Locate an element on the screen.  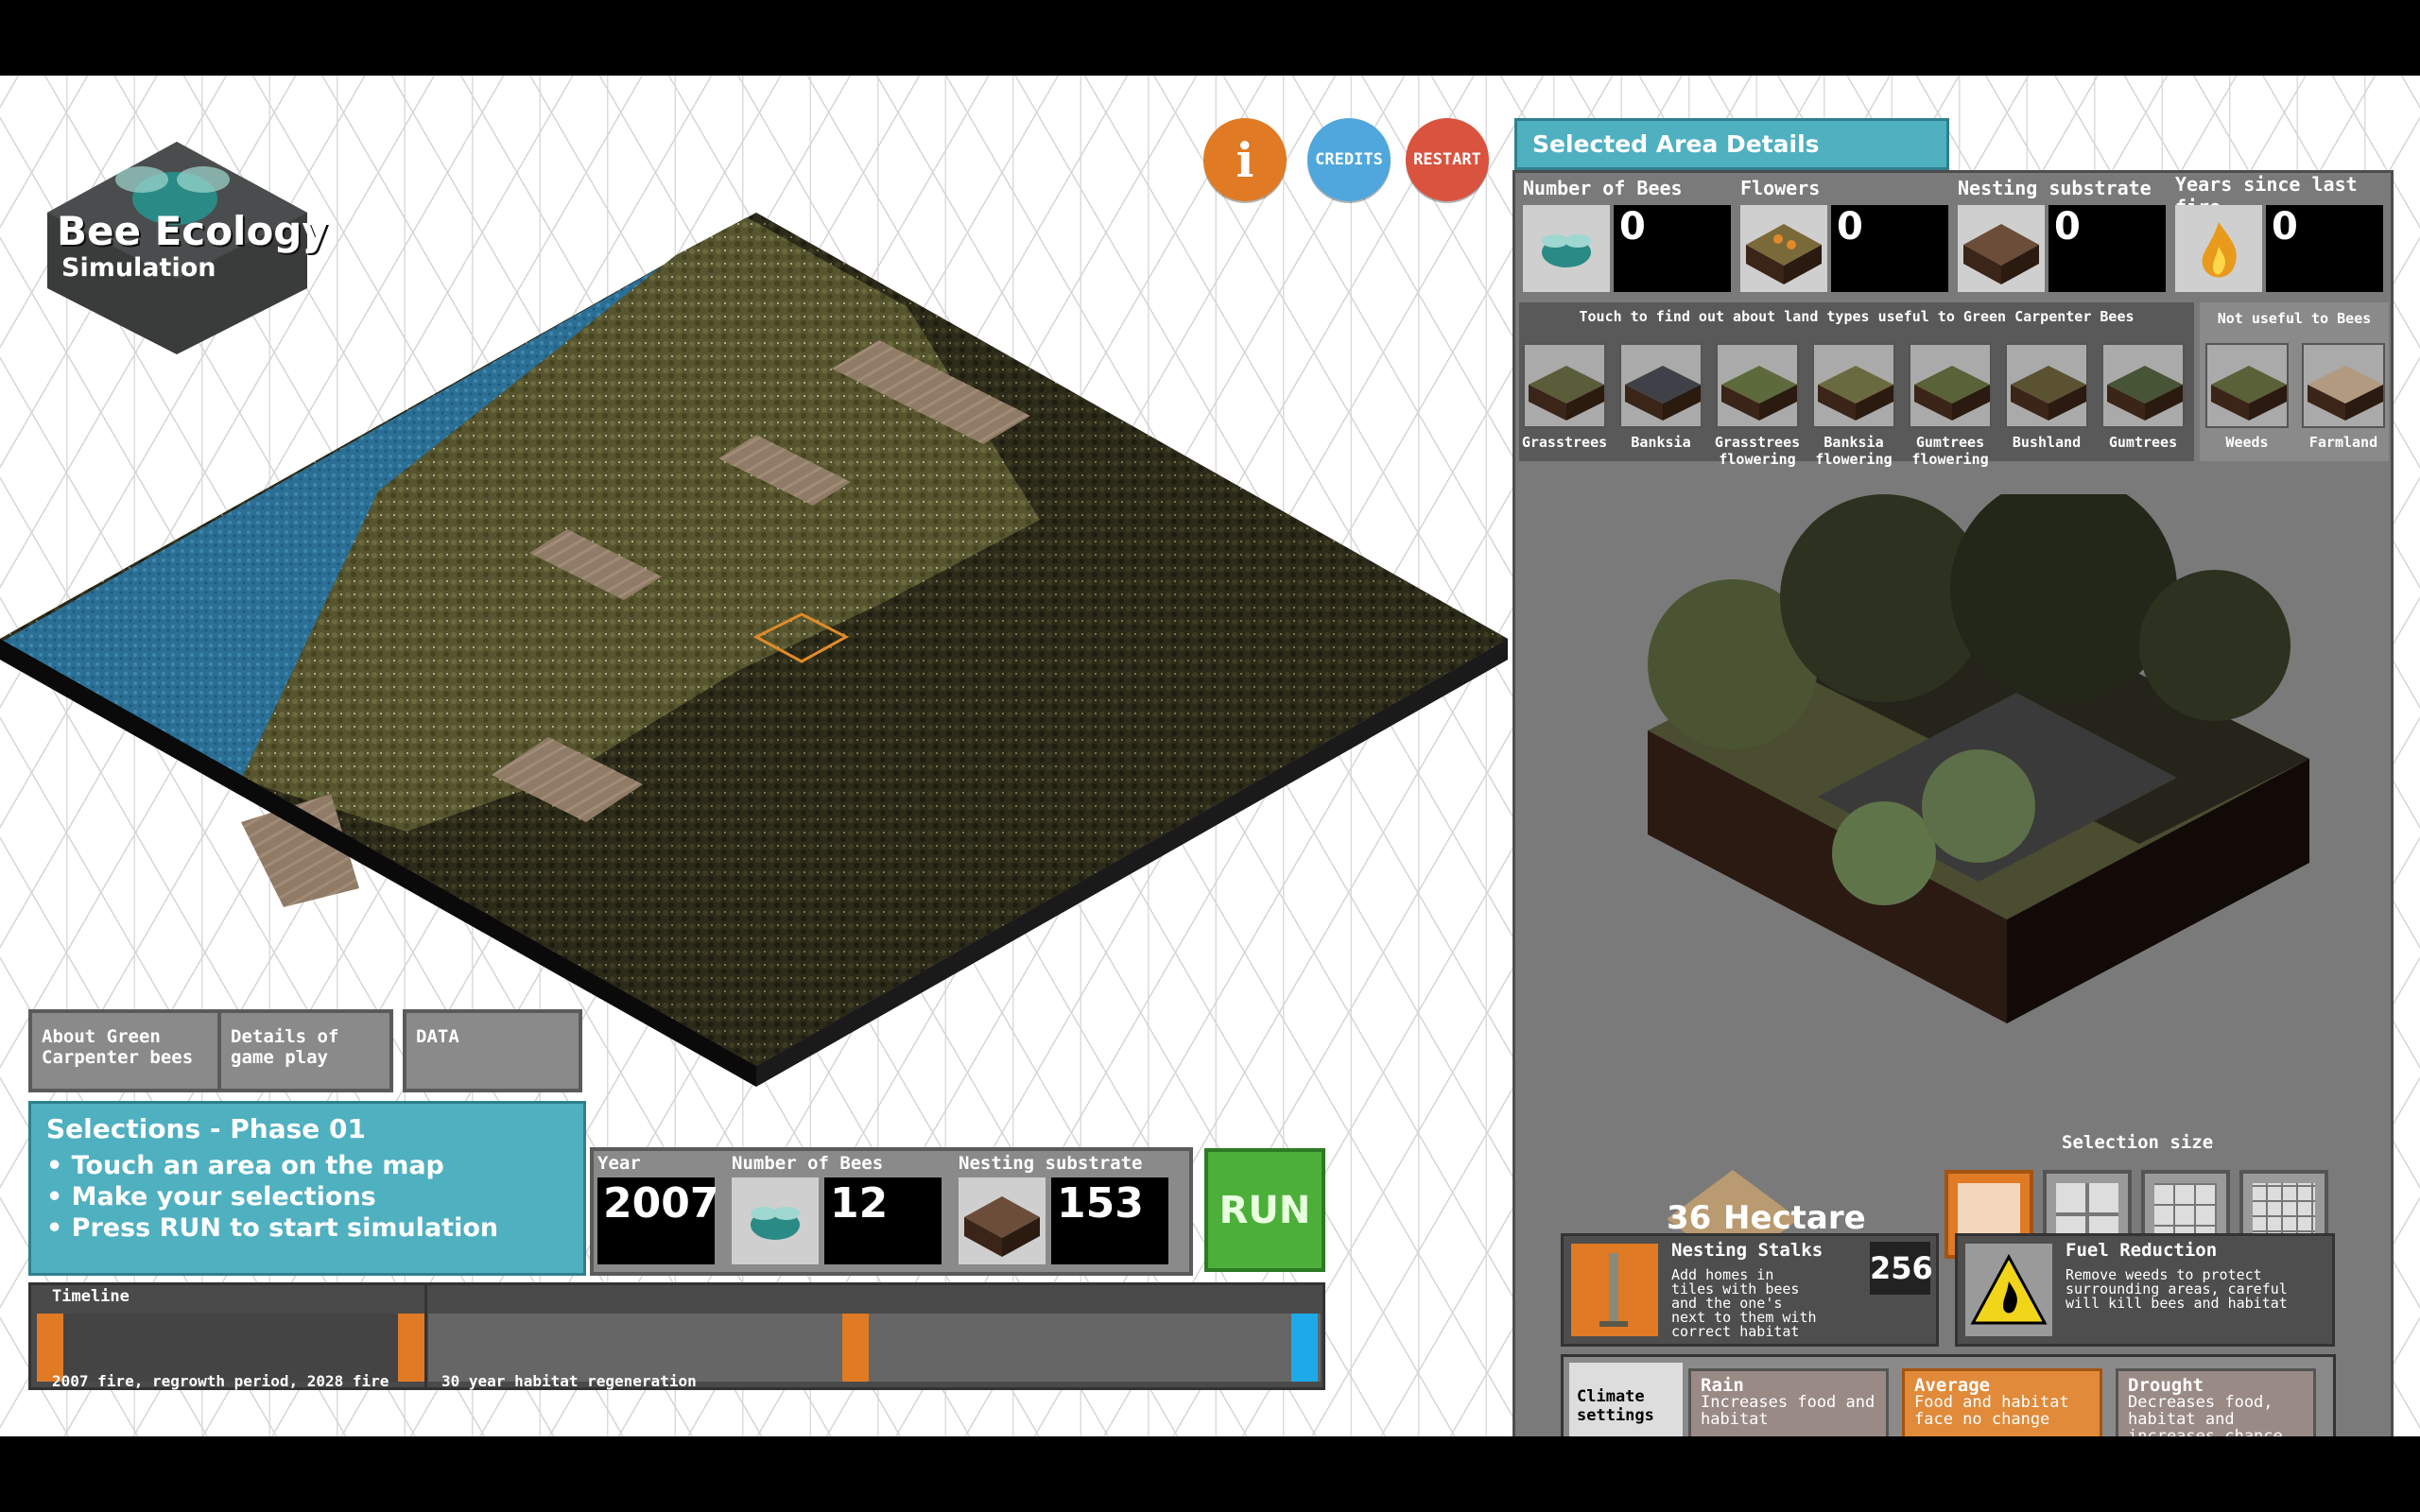
area-unit: Hectare is located at coordinates (1794, 1218).